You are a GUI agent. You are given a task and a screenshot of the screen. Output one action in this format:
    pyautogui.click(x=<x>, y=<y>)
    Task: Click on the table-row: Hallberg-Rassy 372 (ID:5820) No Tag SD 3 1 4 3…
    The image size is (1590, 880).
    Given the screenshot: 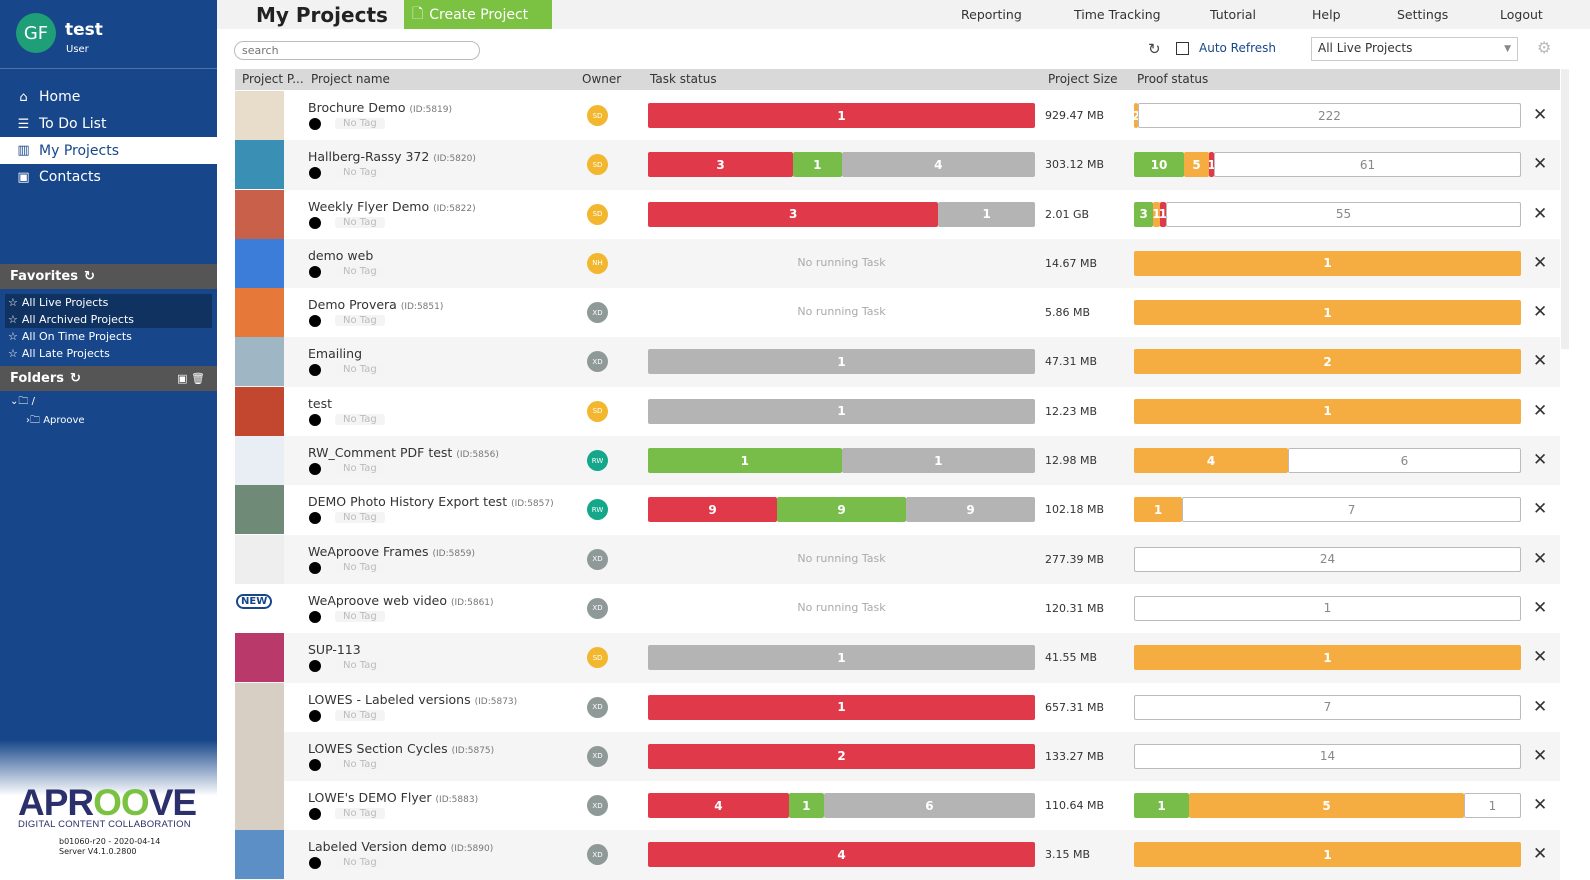 What is the action you would take?
    pyautogui.click(x=897, y=165)
    